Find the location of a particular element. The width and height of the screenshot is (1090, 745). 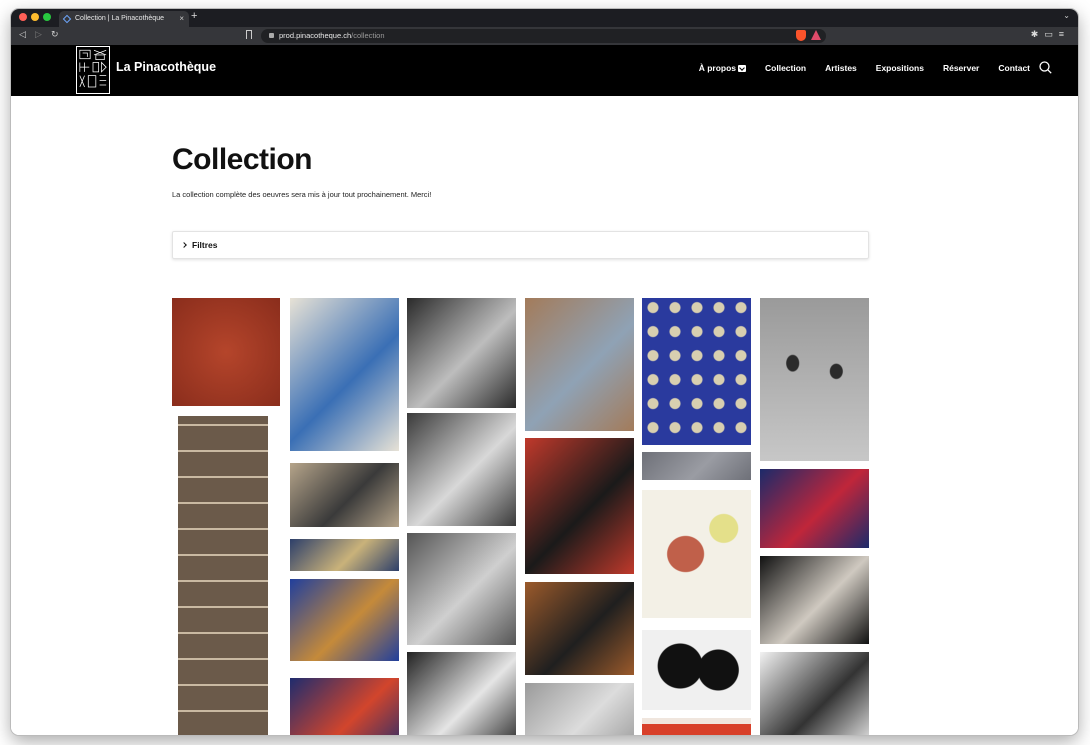

colorful-block-painting is located at coordinates (344, 706).